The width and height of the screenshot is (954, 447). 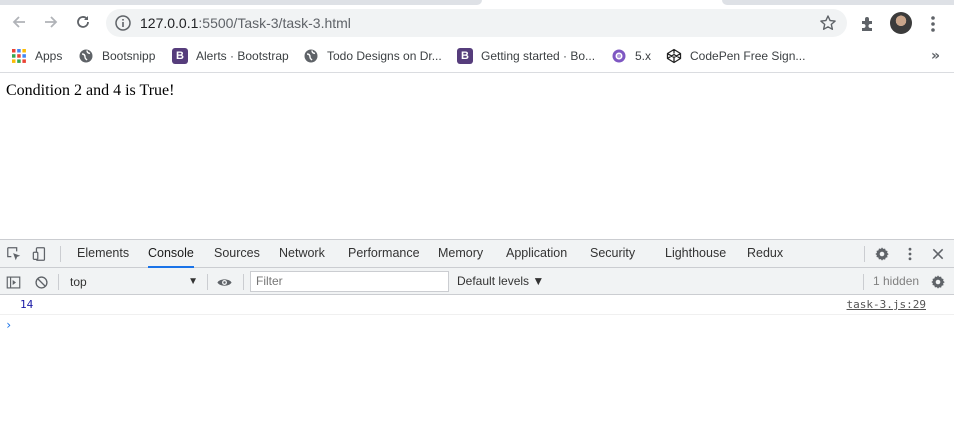 What do you see at coordinates (695, 253) in the screenshot?
I see `tab-lighthouse: Lighthouse` at bounding box center [695, 253].